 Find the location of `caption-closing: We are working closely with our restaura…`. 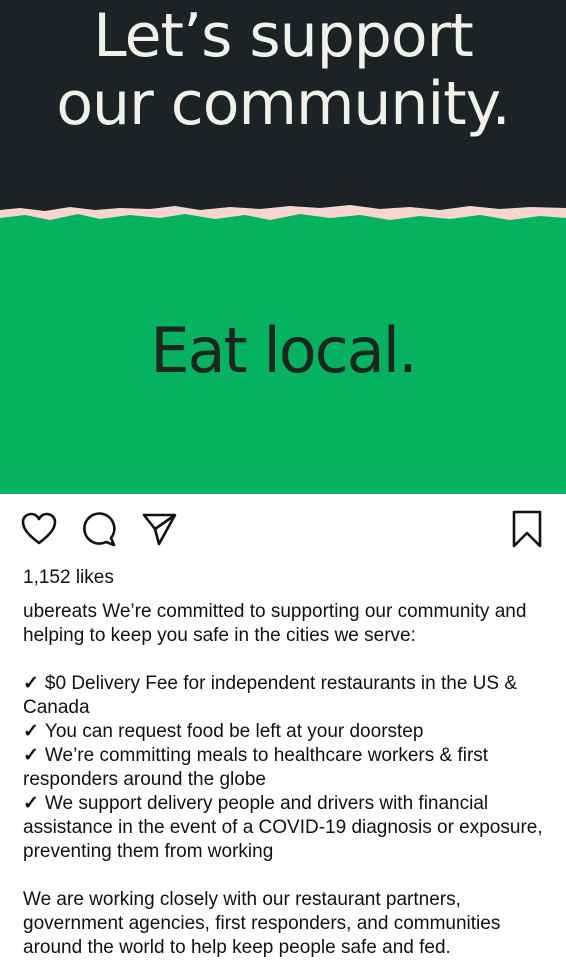

caption-closing: We are working closely with our restaura… is located at coordinates (262, 923).